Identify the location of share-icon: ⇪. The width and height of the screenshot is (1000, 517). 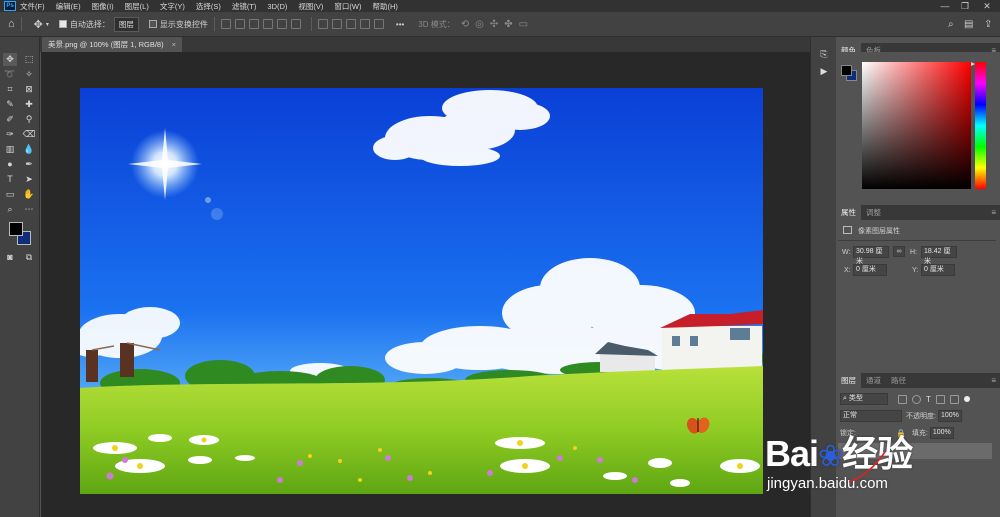
(988, 24).